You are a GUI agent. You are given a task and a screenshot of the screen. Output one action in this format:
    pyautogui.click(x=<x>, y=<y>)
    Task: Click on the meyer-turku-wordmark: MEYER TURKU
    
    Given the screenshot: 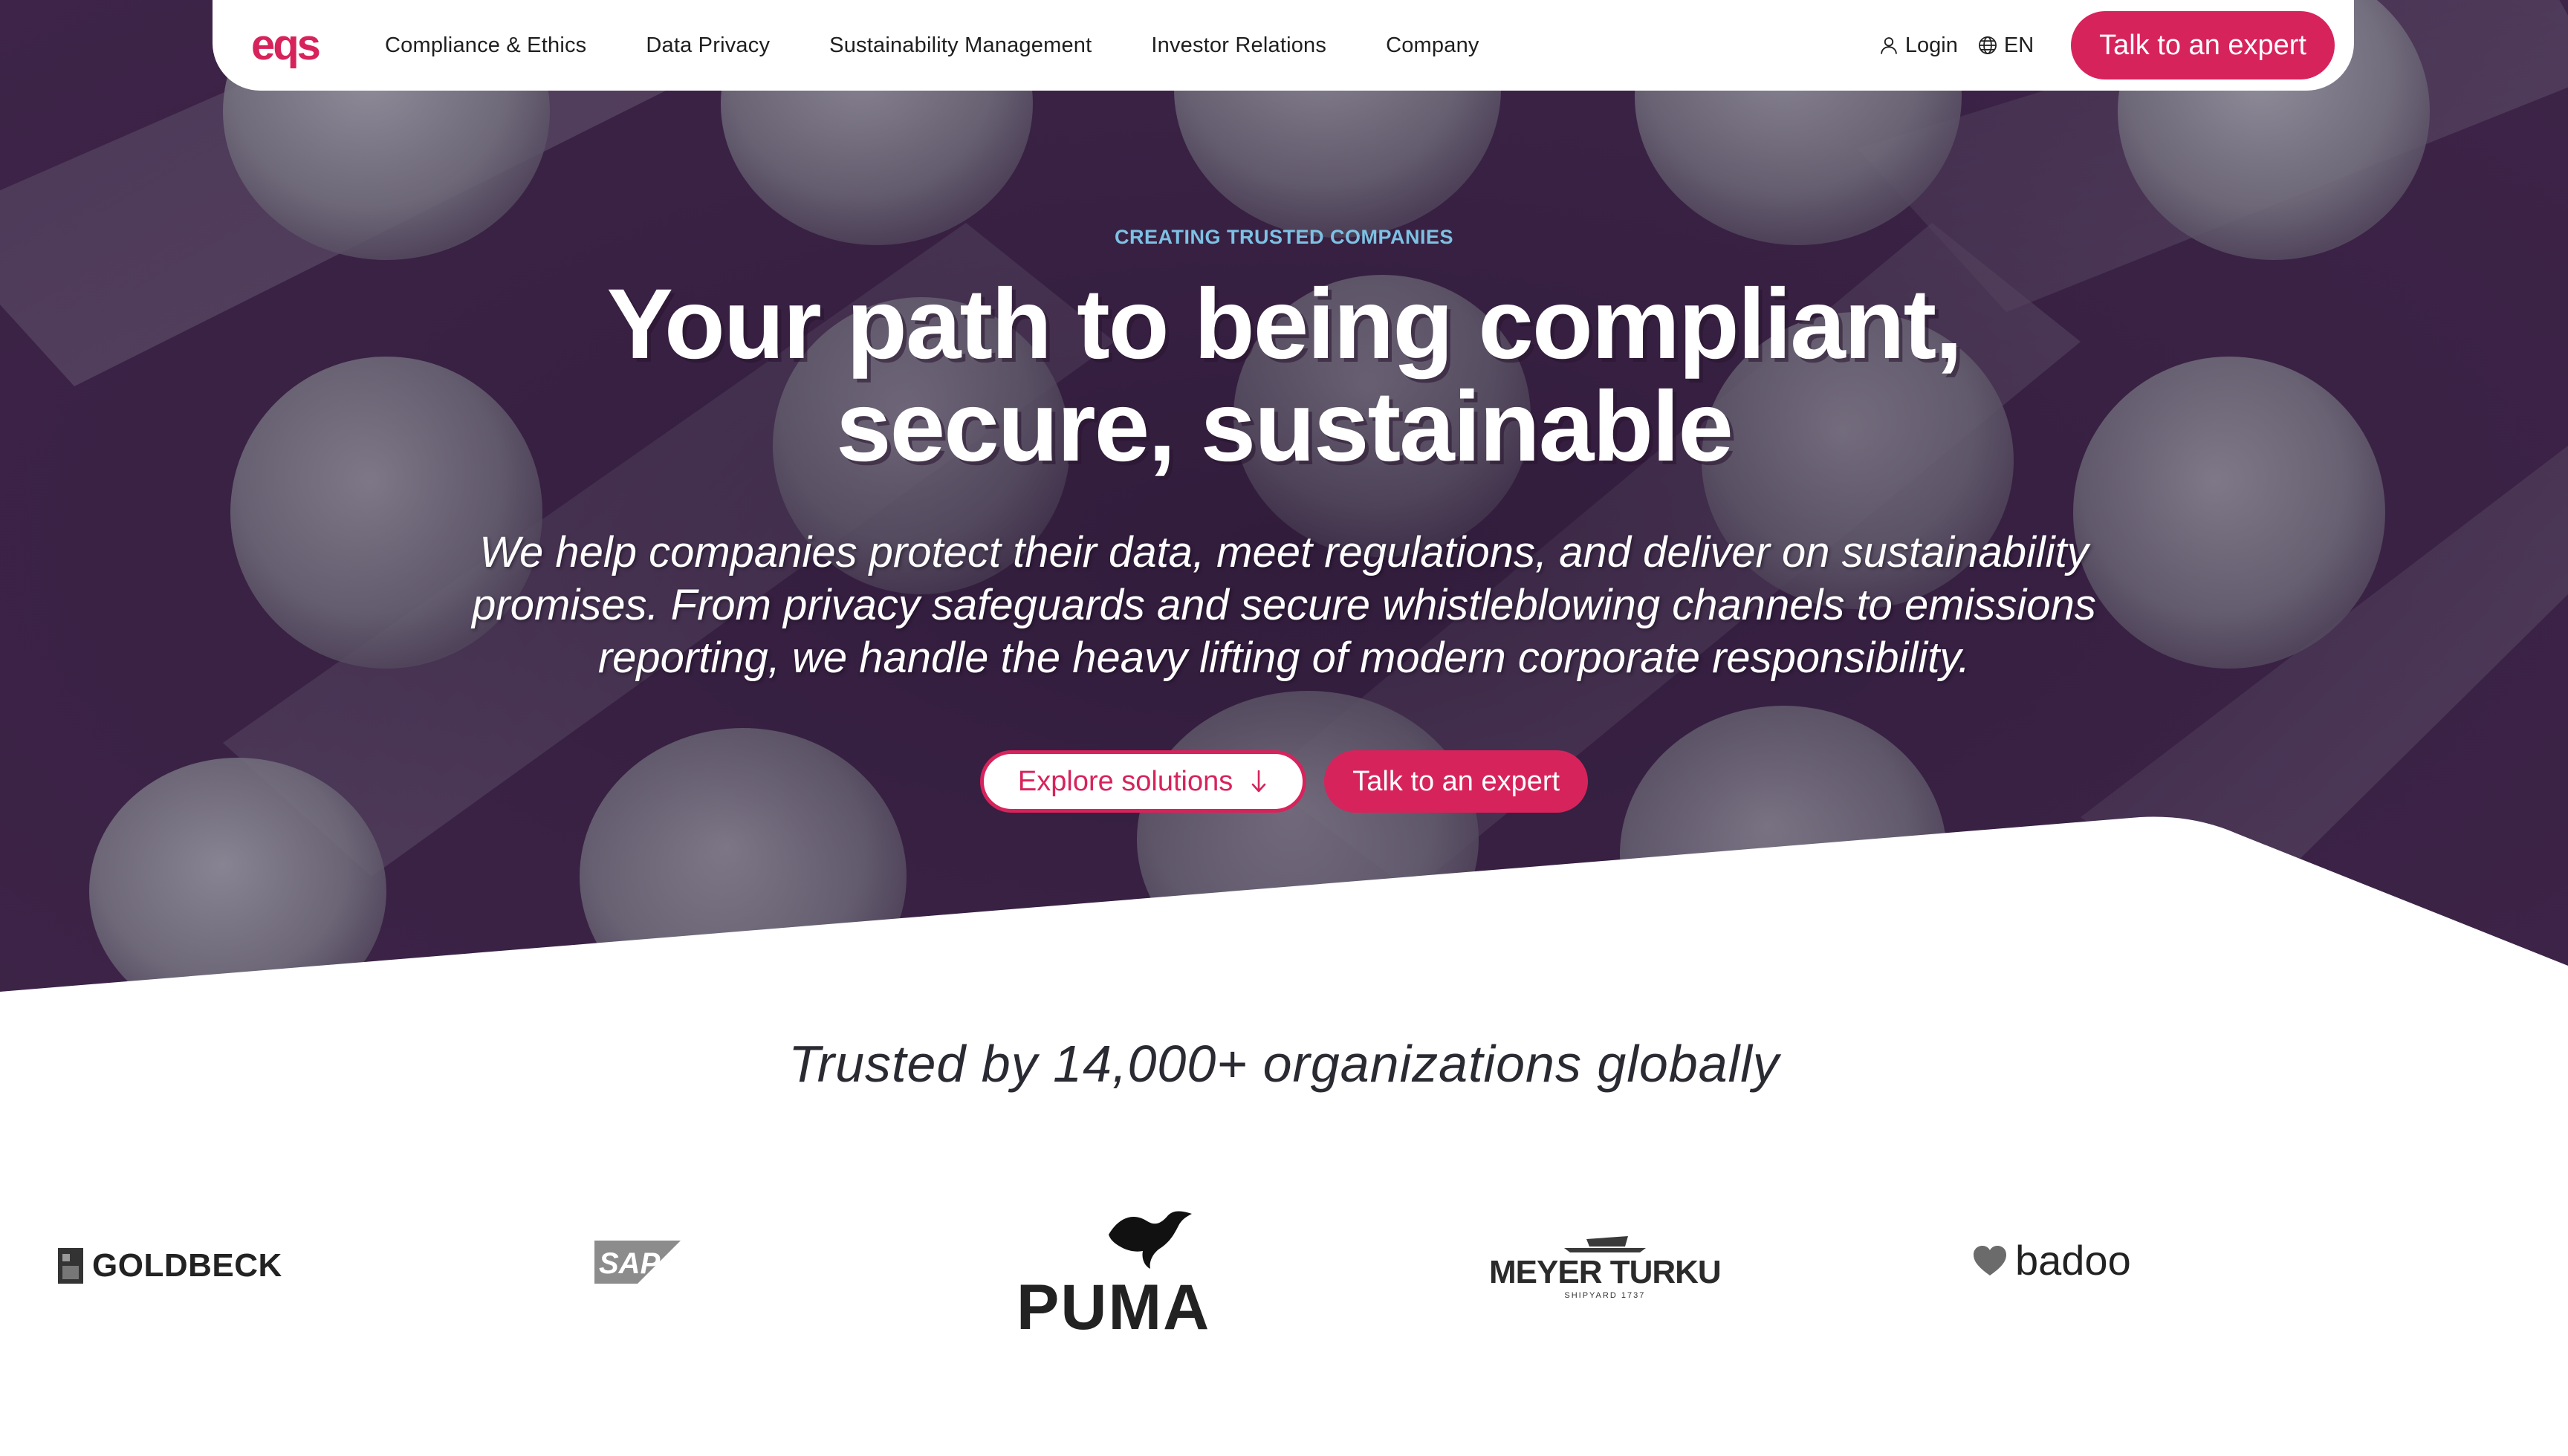 What is the action you would take?
    pyautogui.click(x=1605, y=1272)
    